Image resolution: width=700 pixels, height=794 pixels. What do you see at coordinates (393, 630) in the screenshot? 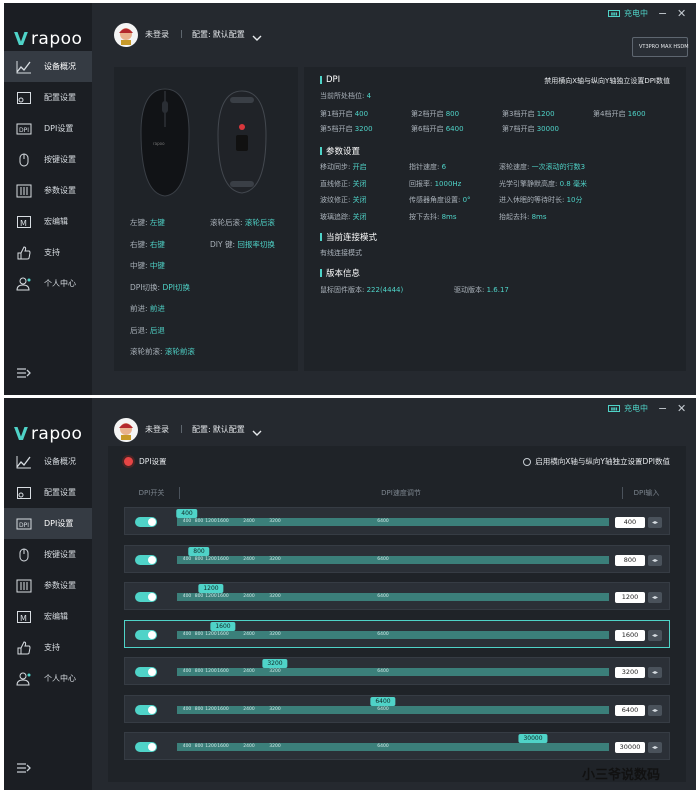
I see `dpi-slider: 400 800 1200 1600 2400 3200 6400 1600` at bounding box center [393, 630].